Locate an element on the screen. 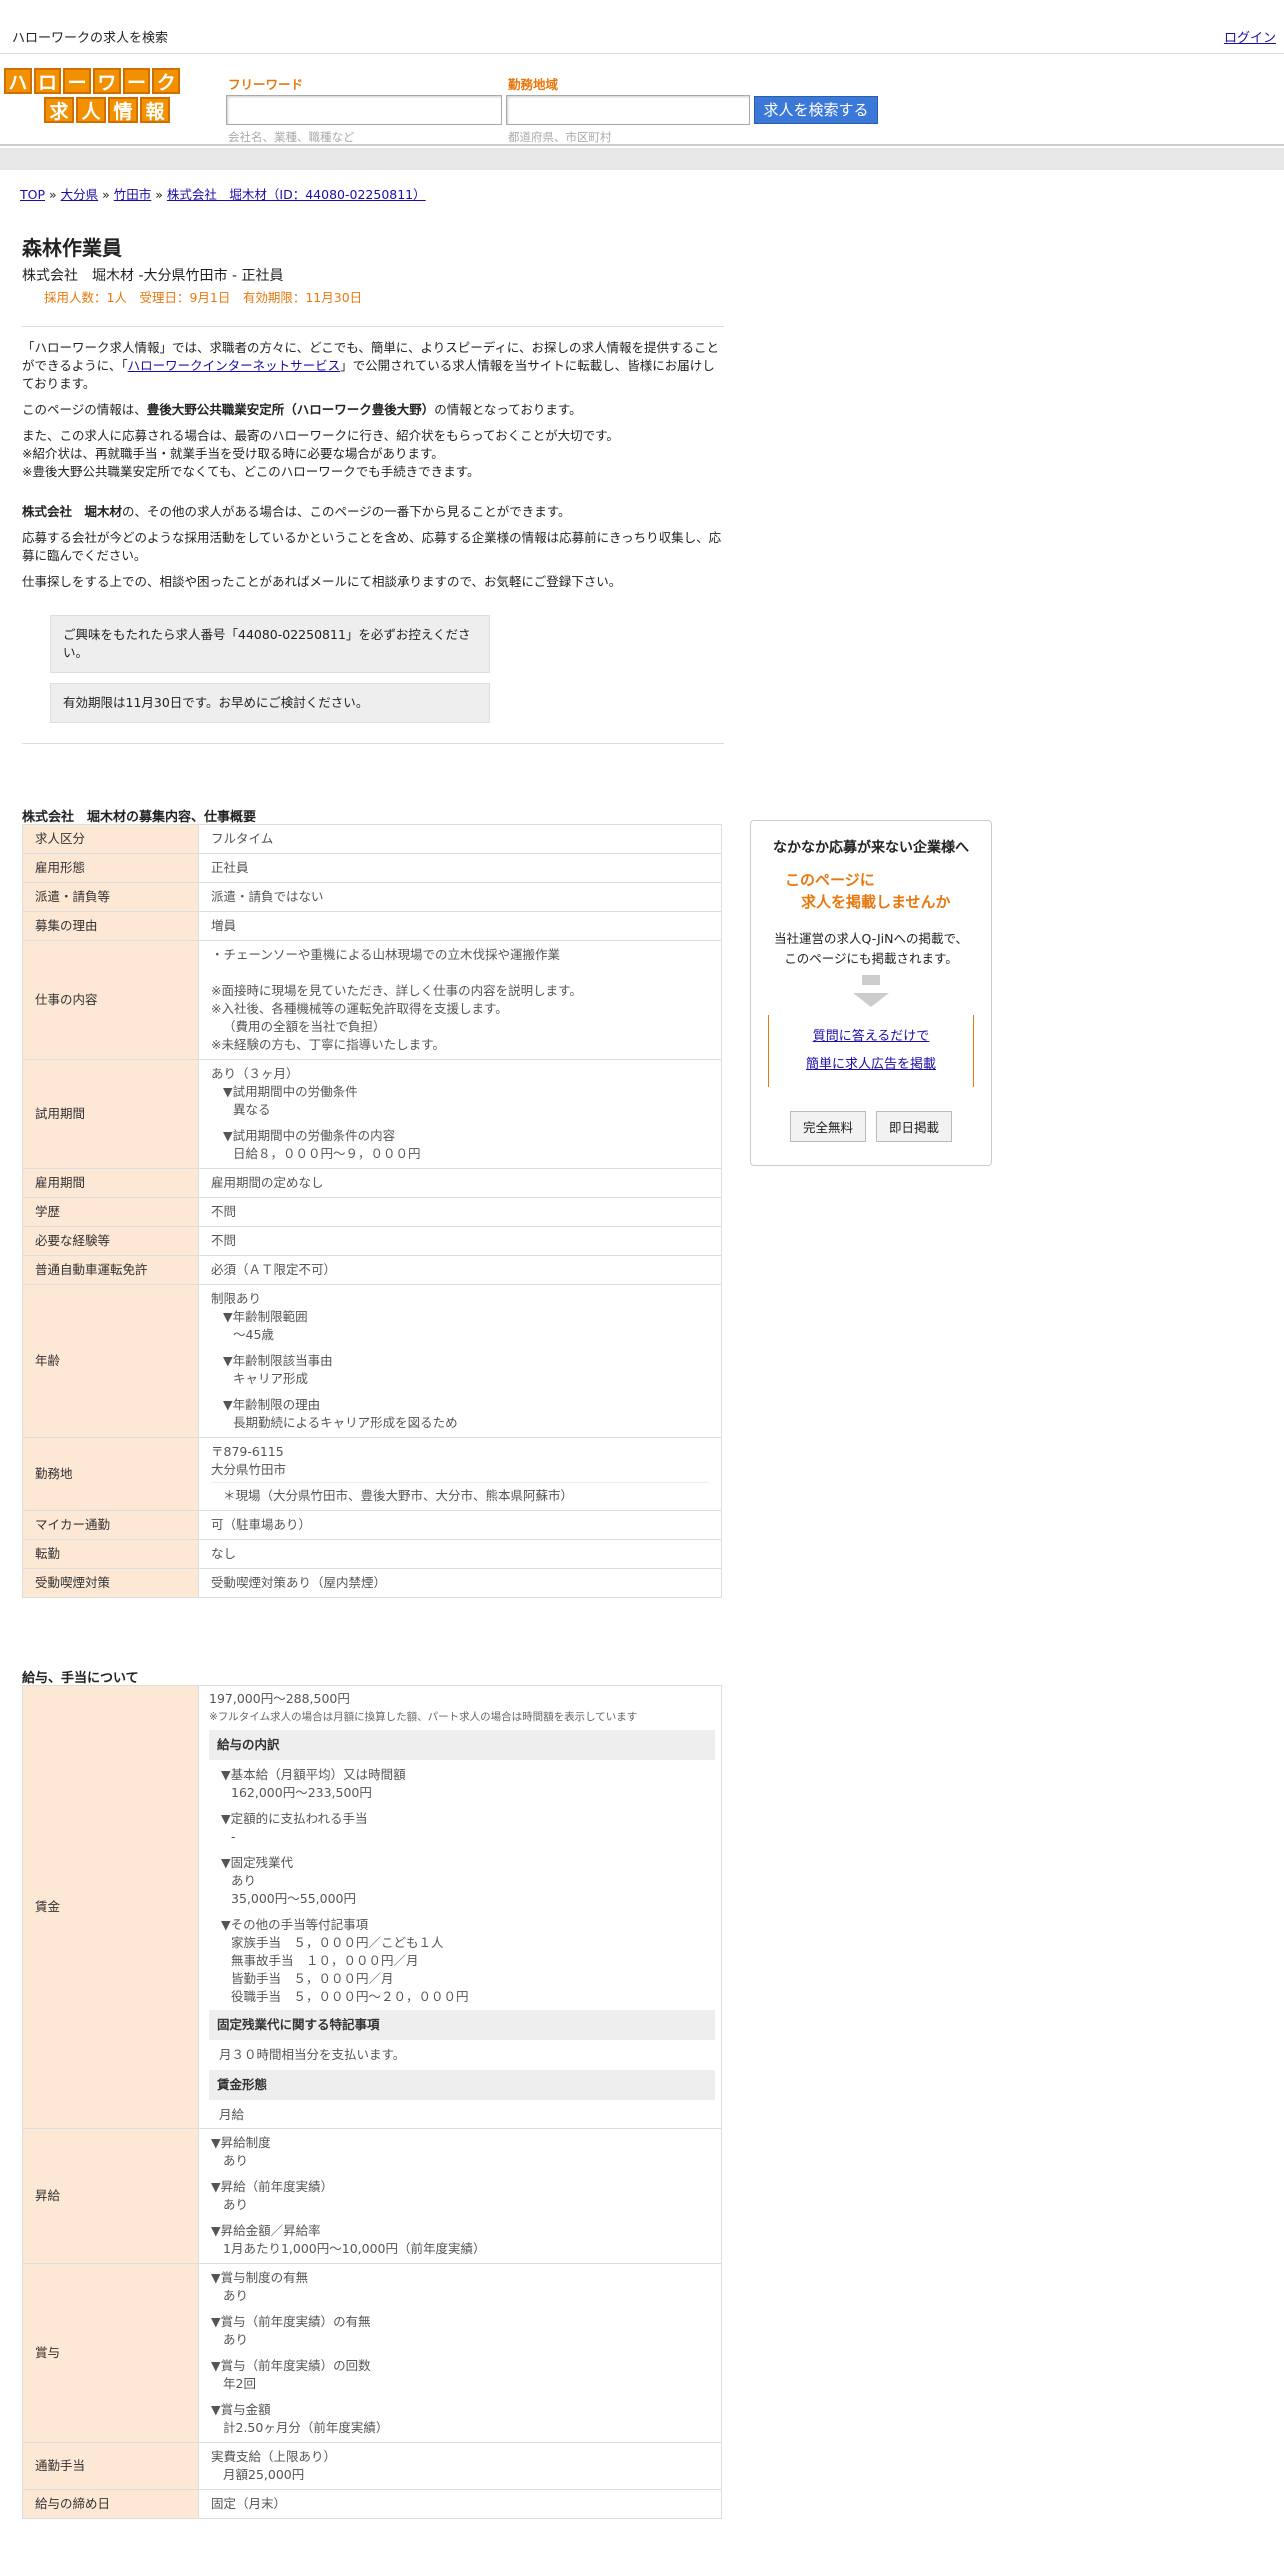 The image size is (1284, 2568). breadcrumb-sep: » is located at coordinates (106, 194).